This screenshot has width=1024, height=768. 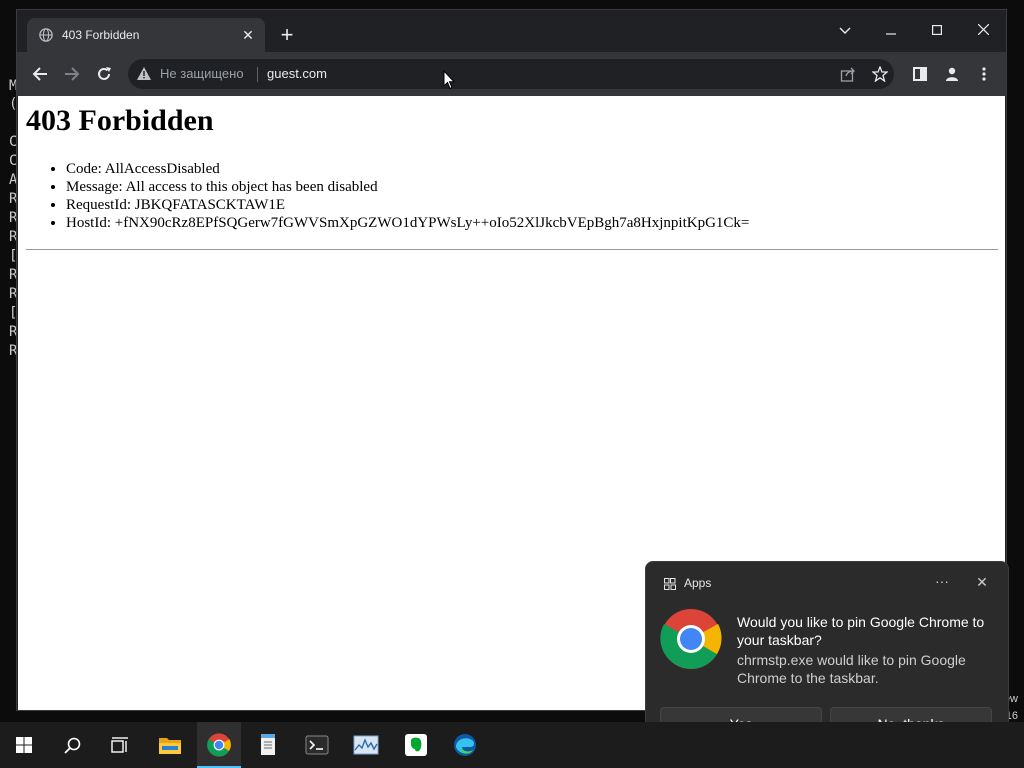 I want to click on security-status-label: Не защищено, so click(x=202, y=73).